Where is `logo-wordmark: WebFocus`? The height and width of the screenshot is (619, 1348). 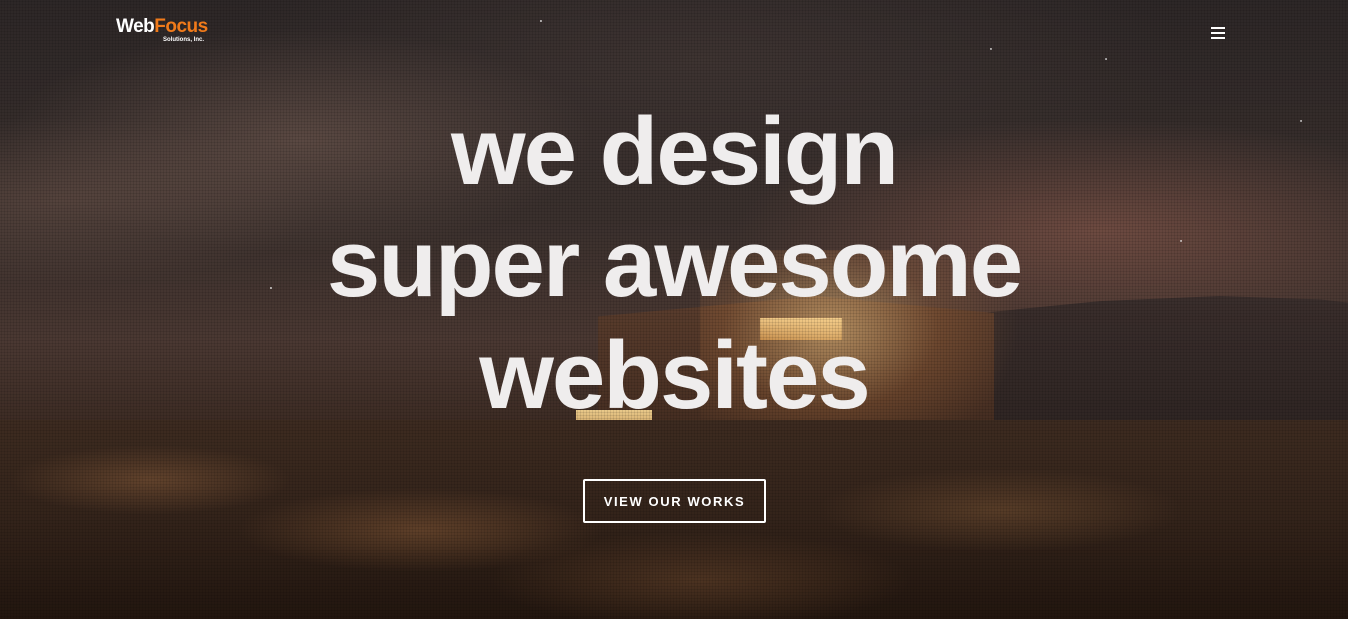
logo-wordmark: WebFocus is located at coordinates (162, 27).